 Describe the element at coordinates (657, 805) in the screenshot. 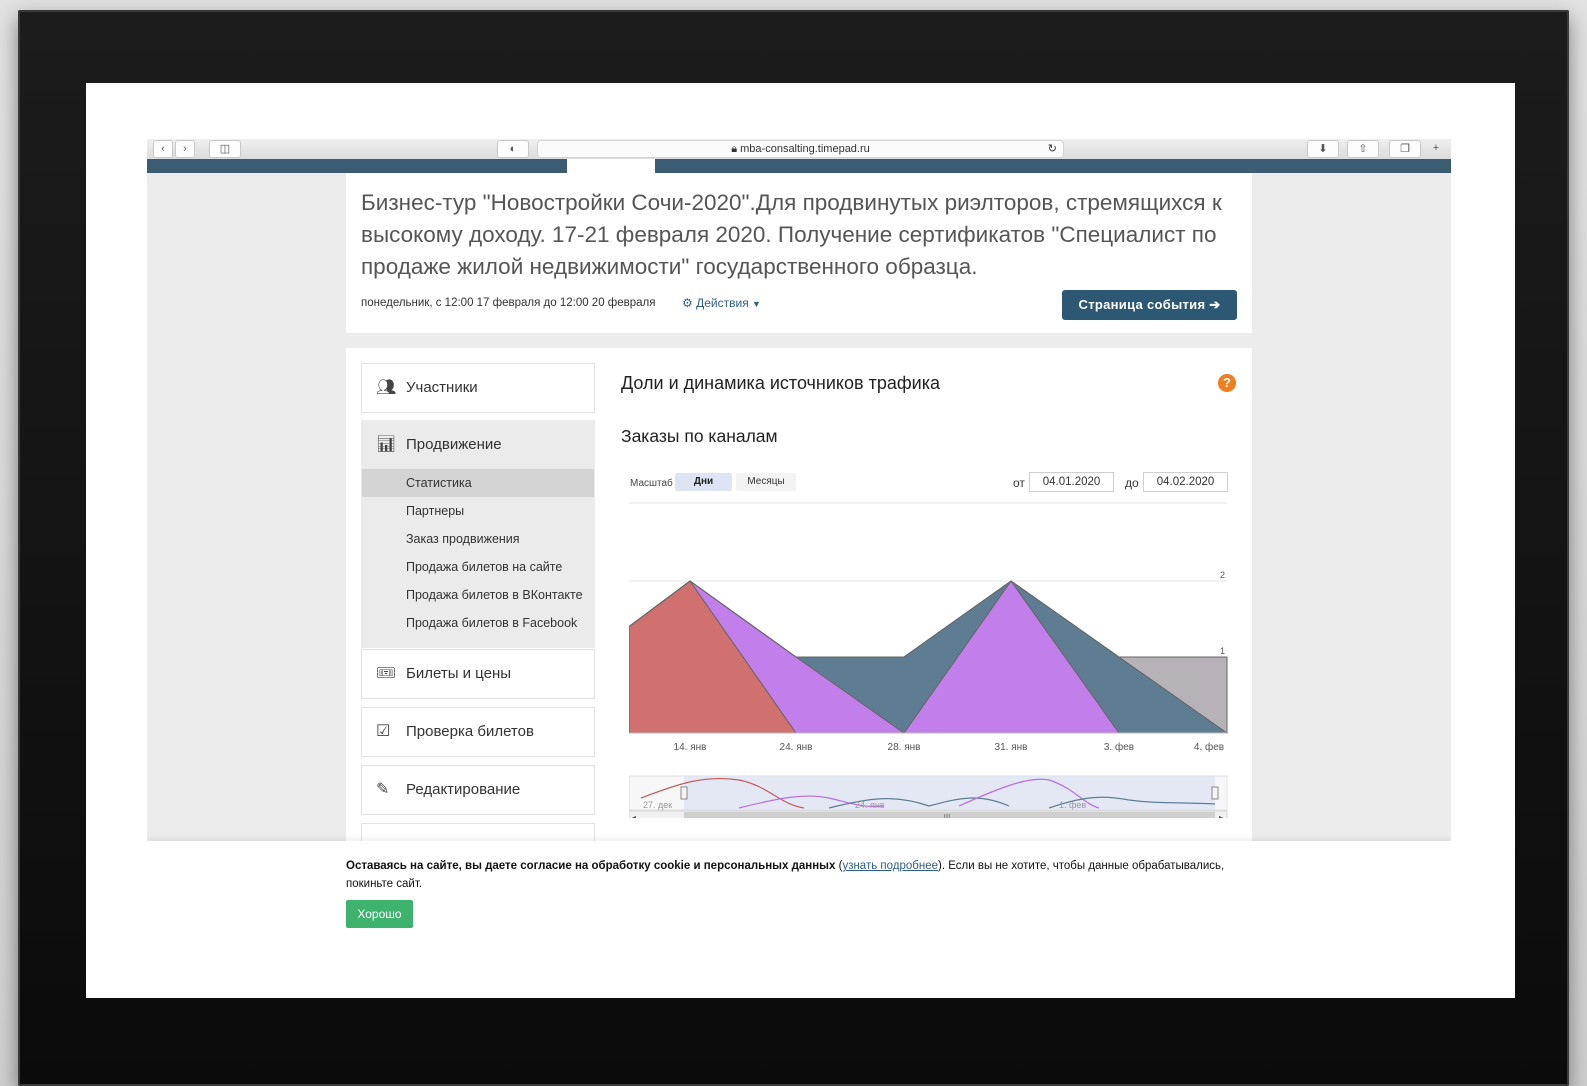

I see `navigator-label: 27. дек` at that location.